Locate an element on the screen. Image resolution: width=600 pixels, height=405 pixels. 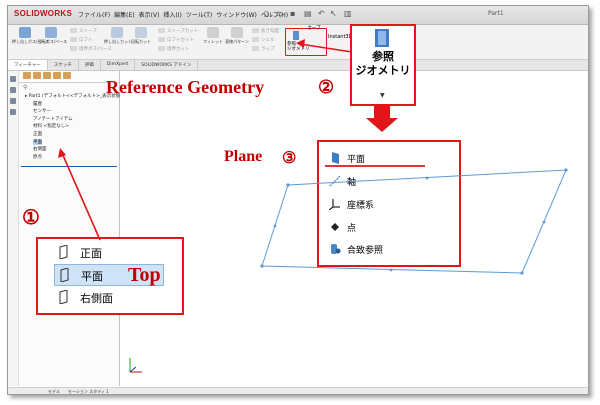
dropdown-caret-icon: ▼ is located at coordinates (382, 95).